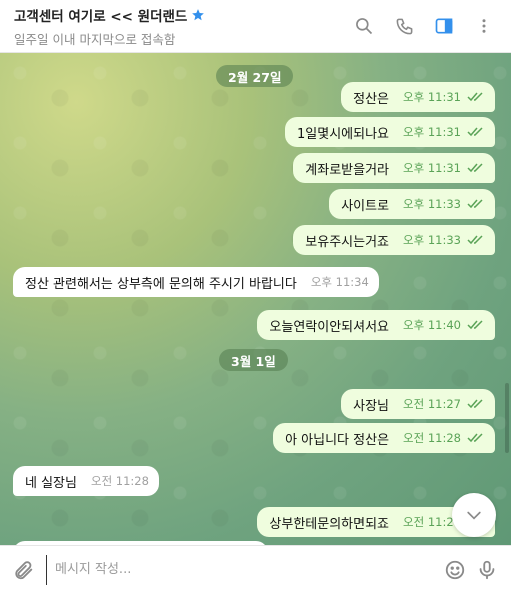 This screenshot has width=511, height=593. I want to click on microphone-icon, so click(487, 569).